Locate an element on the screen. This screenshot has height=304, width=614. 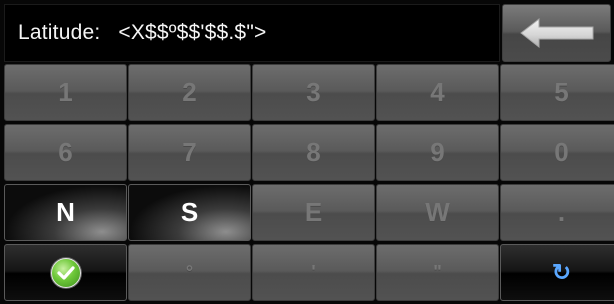
key-decimal: . is located at coordinates (557, 212).